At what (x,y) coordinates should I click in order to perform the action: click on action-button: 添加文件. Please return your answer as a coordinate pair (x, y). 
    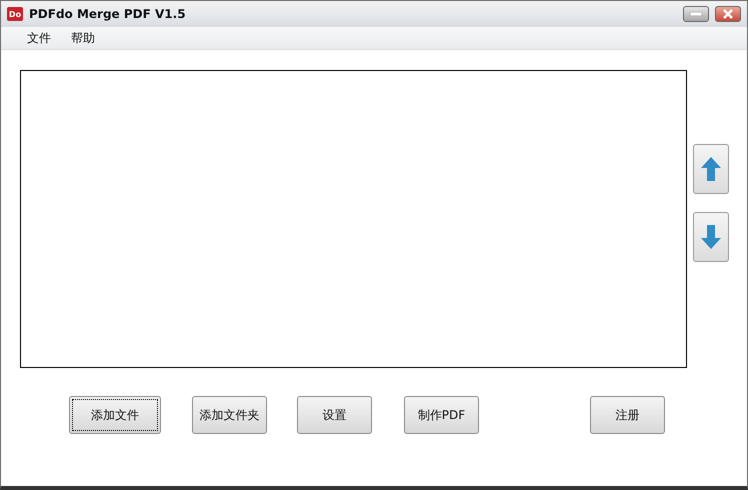
    Looking at the image, I should click on (115, 415).